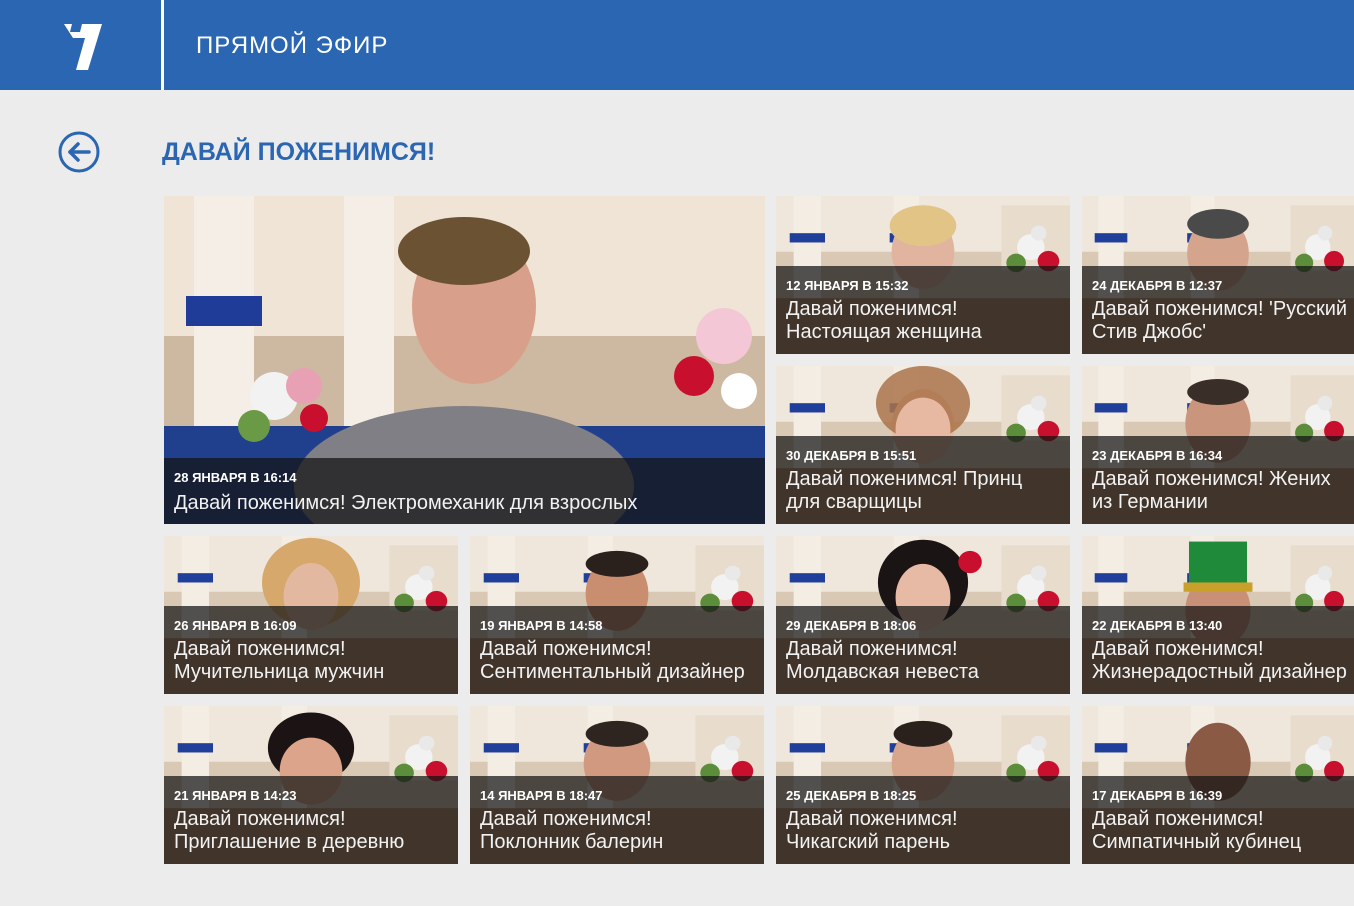 The width and height of the screenshot is (1354, 906). I want to click on episode-date: 28 ЯНВАРЯ В 16:14, so click(235, 477).